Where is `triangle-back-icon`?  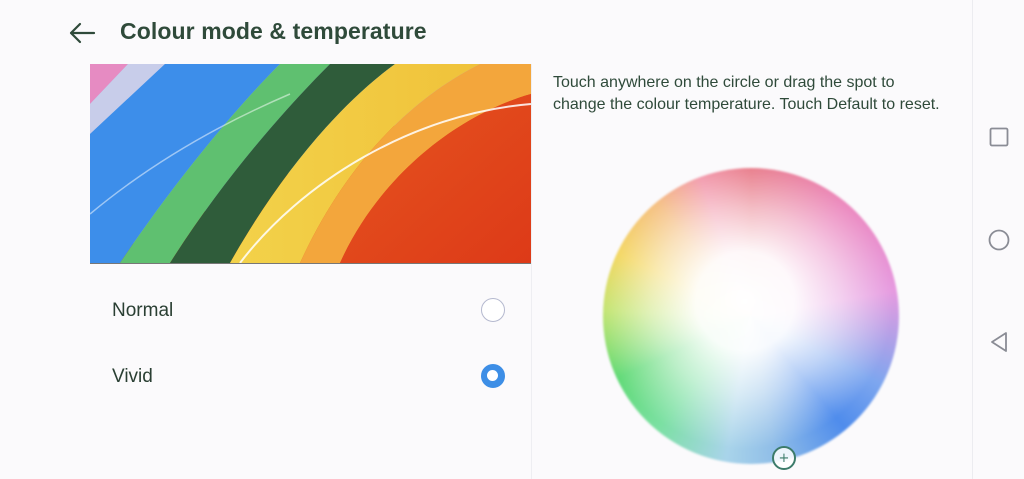
triangle-back-icon is located at coordinates (999, 342).